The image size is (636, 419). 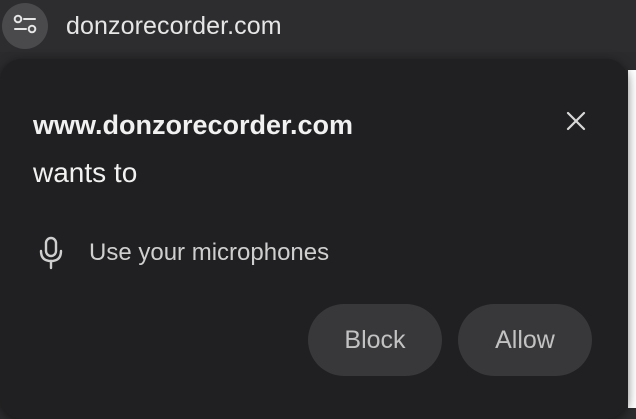 I want to click on address-bar: donzorecorder.com, so click(x=318, y=26).